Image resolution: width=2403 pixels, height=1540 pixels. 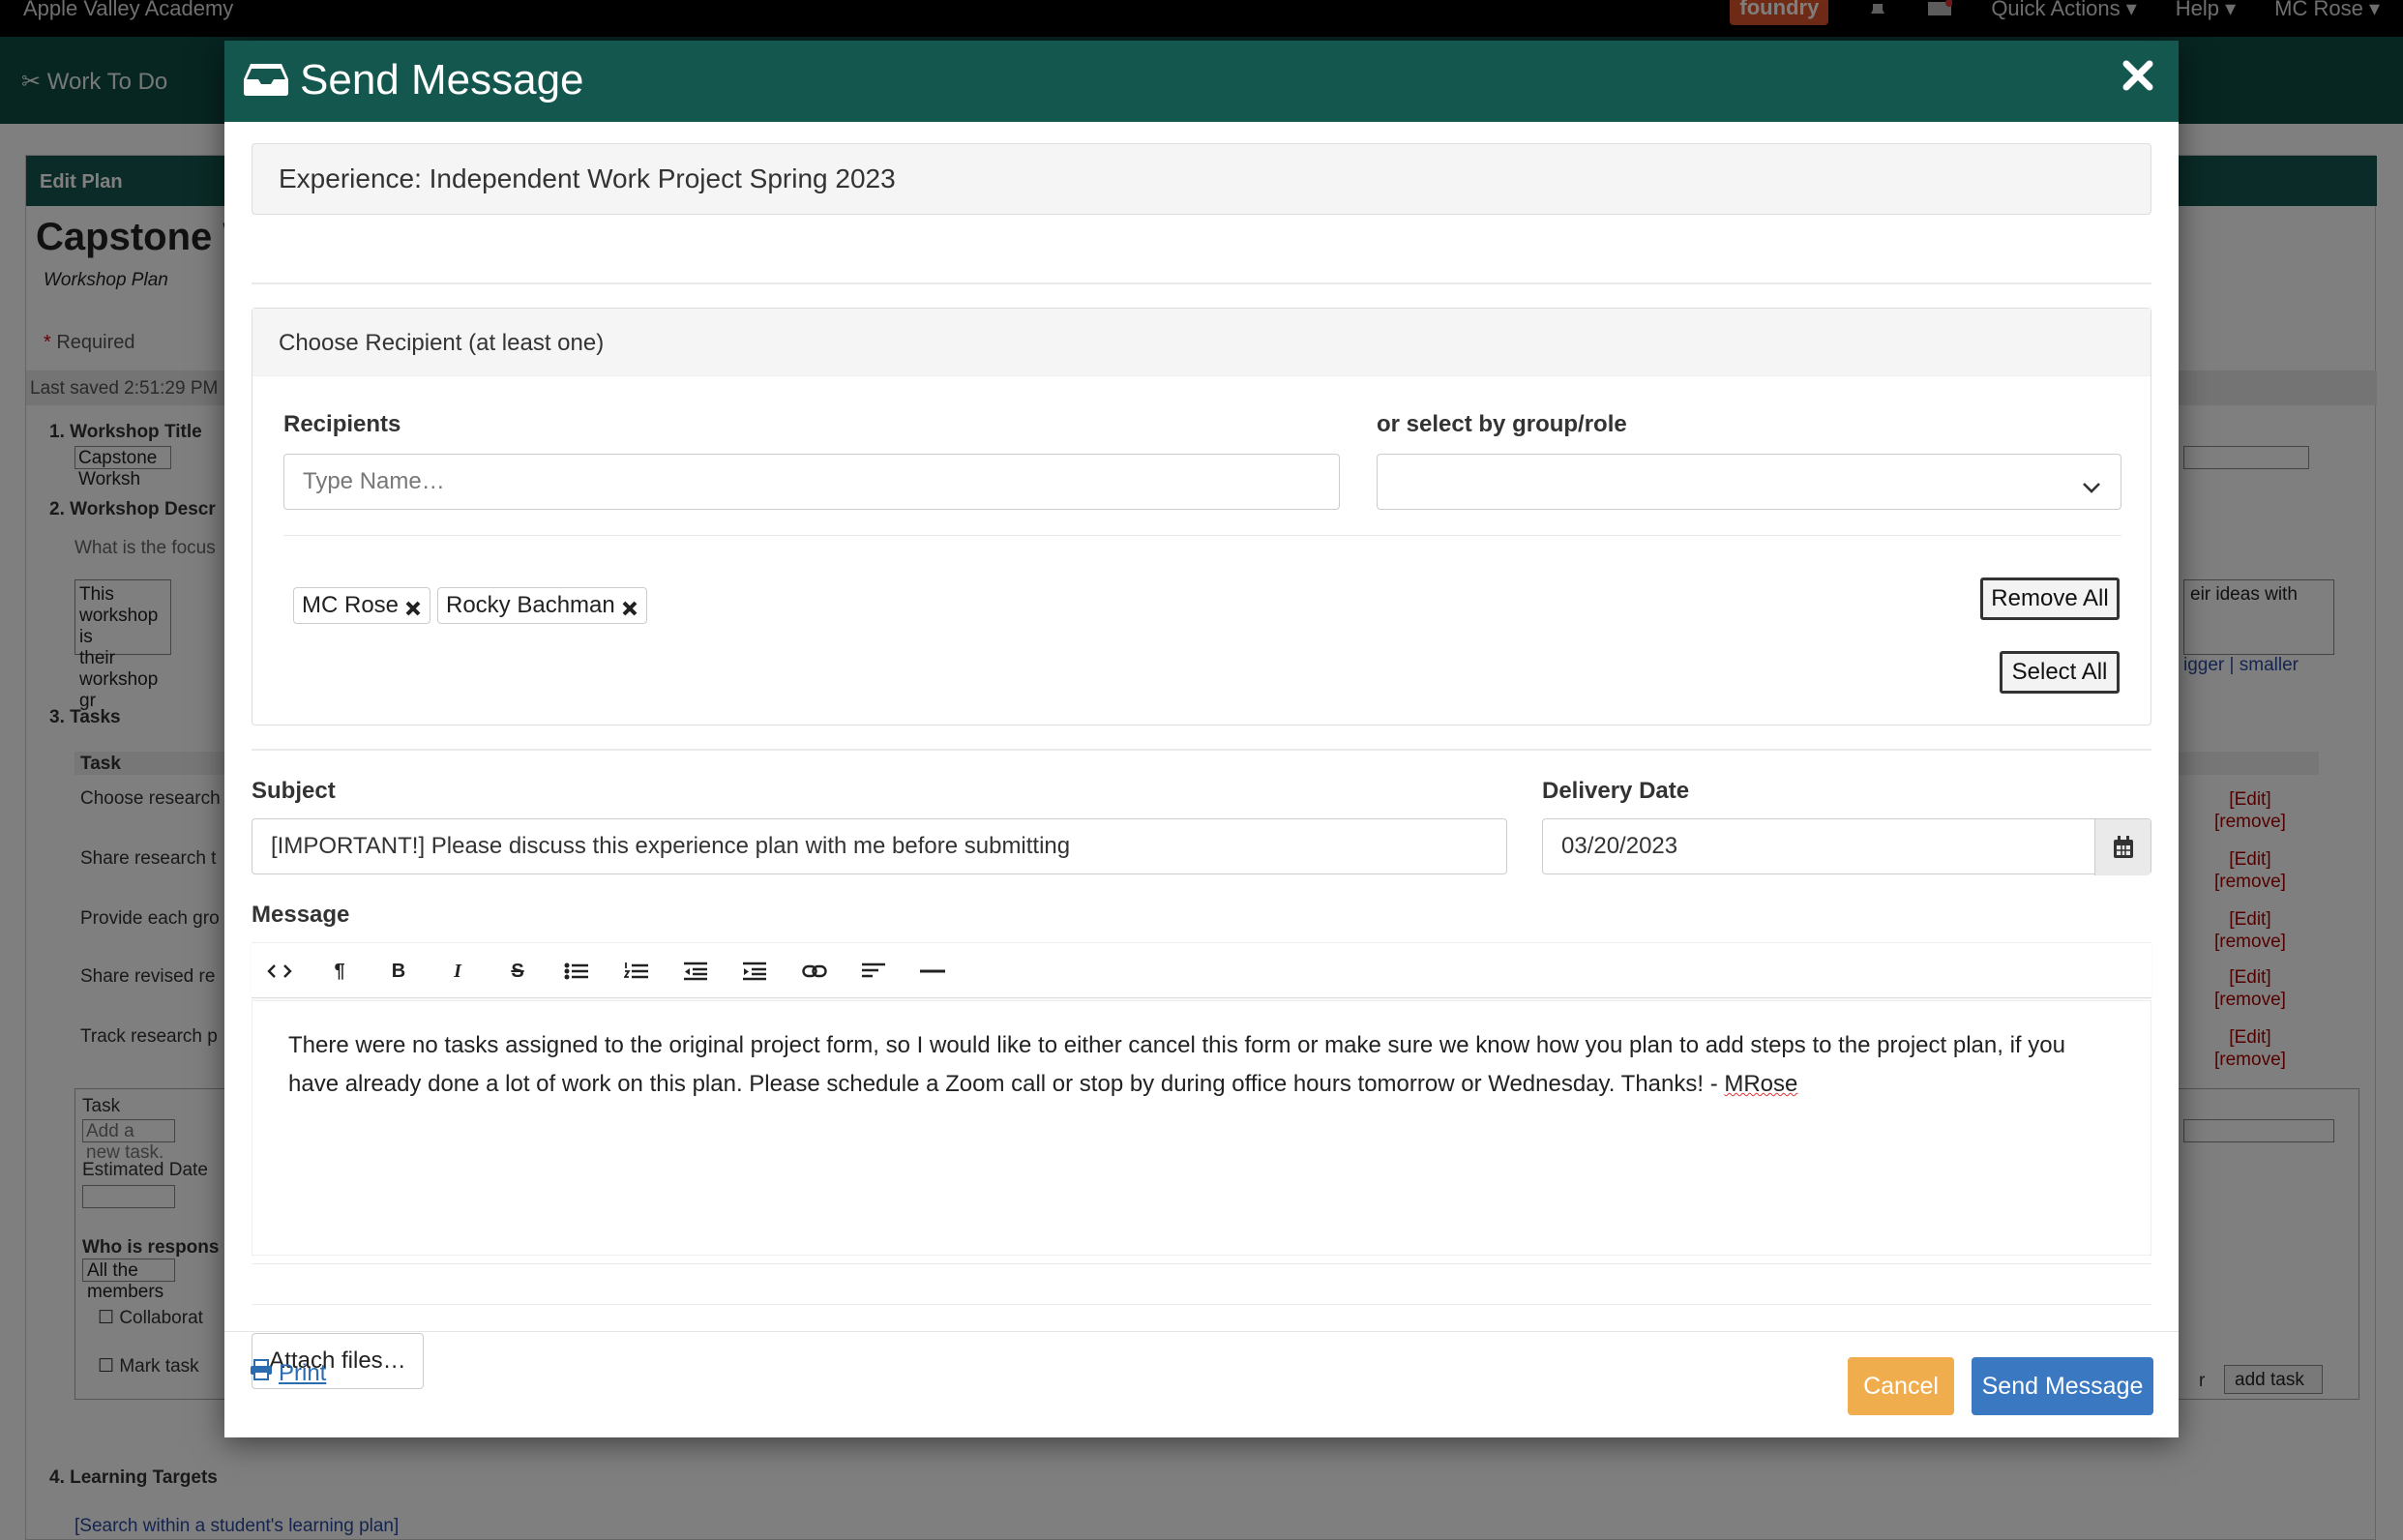 I want to click on select-all-button: Select All, so click(x=2060, y=672).